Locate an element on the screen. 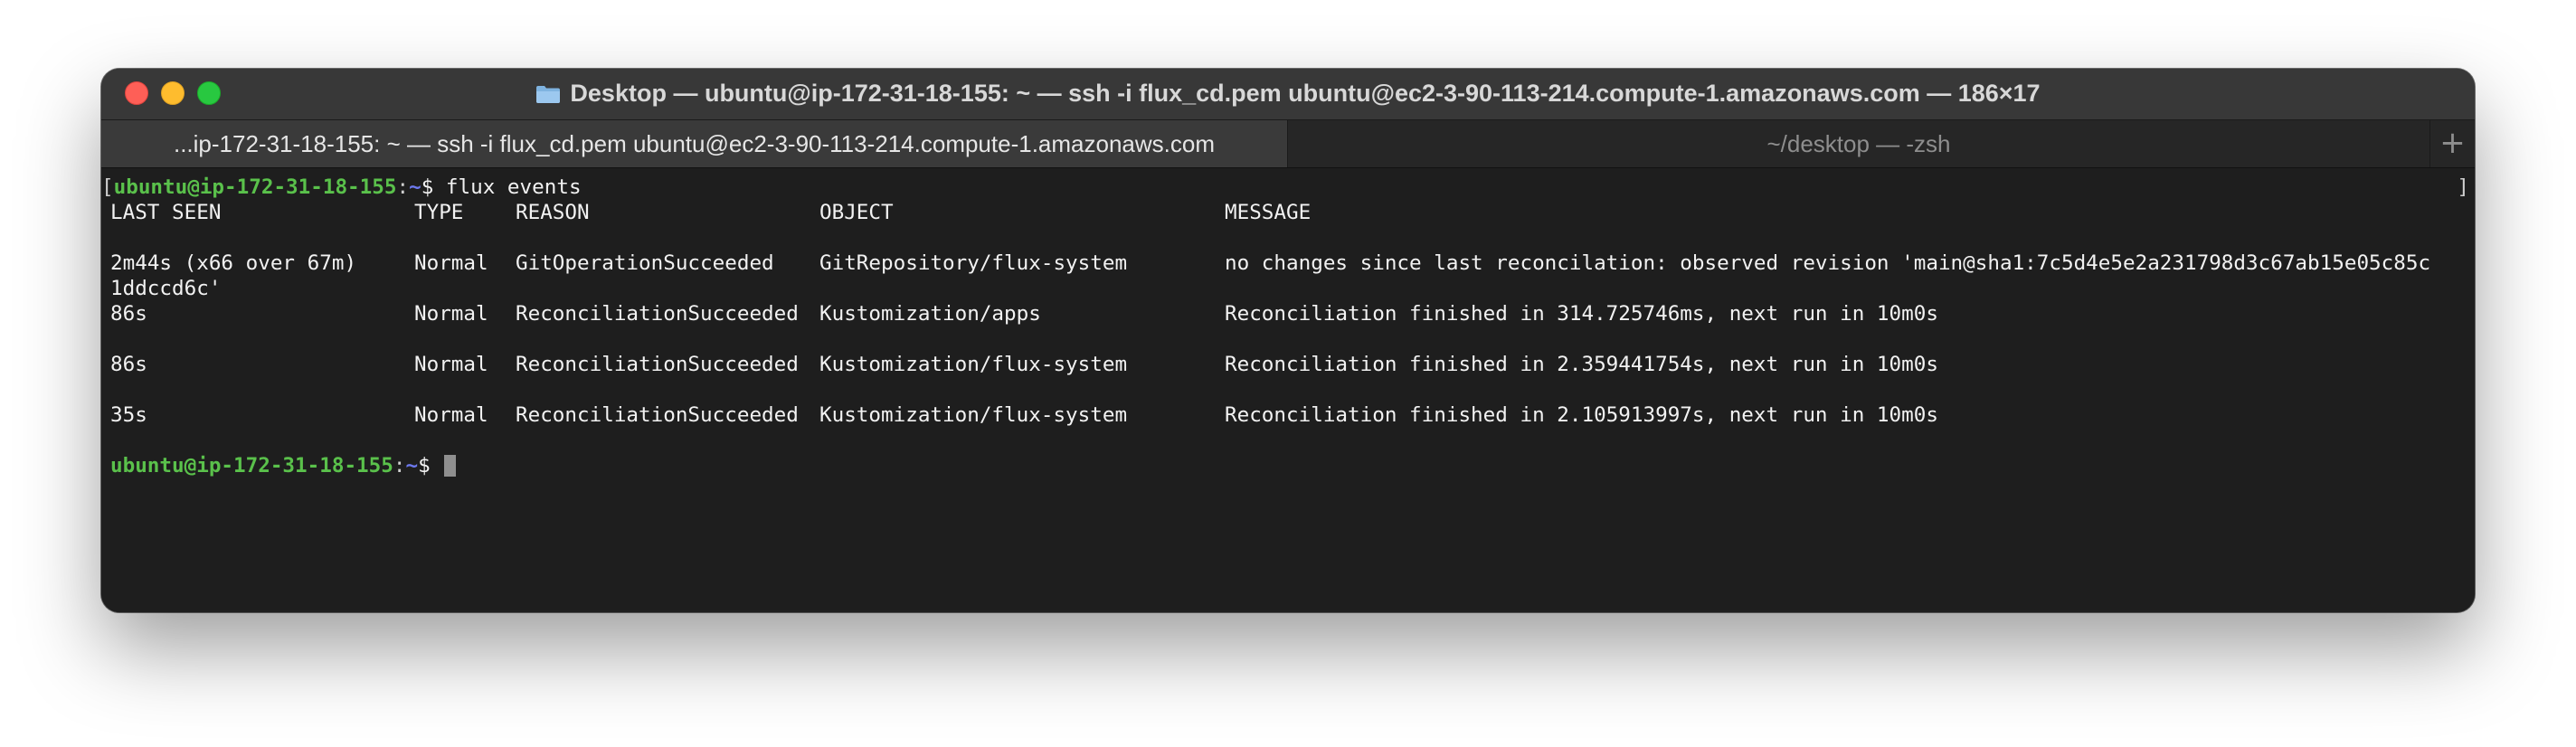 The height and width of the screenshot is (747, 2576). prompt: ubuntu@ip-172-31-18-155:~$ is located at coordinates (283, 465).